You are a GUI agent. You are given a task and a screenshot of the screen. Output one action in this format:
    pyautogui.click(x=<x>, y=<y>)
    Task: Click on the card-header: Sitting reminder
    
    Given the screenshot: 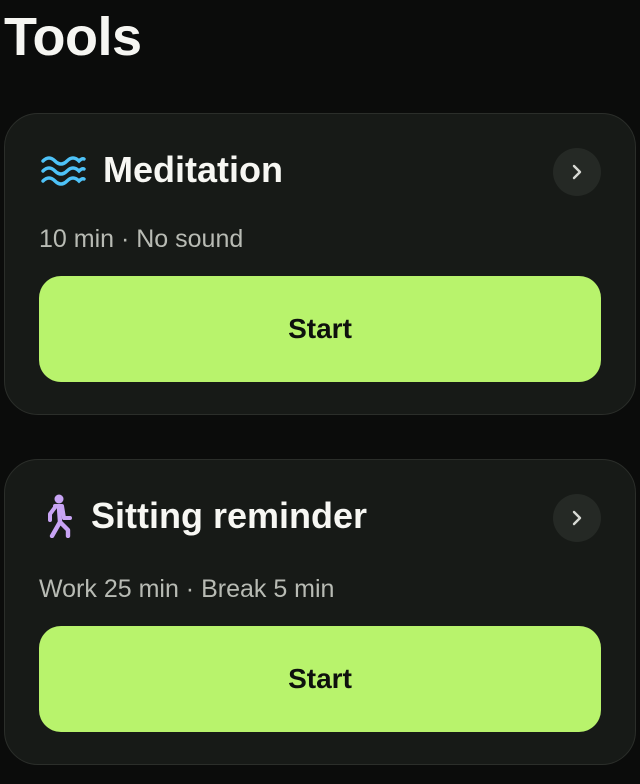 What is the action you would take?
    pyautogui.click(x=320, y=516)
    